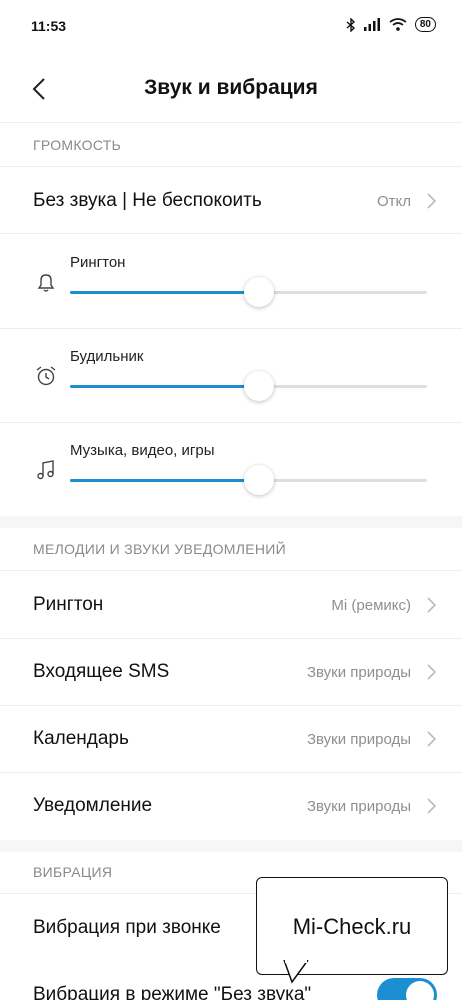 This screenshot has width=462, height=1000. Describe the element at coordinates (231, 604) in the screenshot. I see `sound-row-ringtone: Рингтон Mi (ремикс)` at that location.